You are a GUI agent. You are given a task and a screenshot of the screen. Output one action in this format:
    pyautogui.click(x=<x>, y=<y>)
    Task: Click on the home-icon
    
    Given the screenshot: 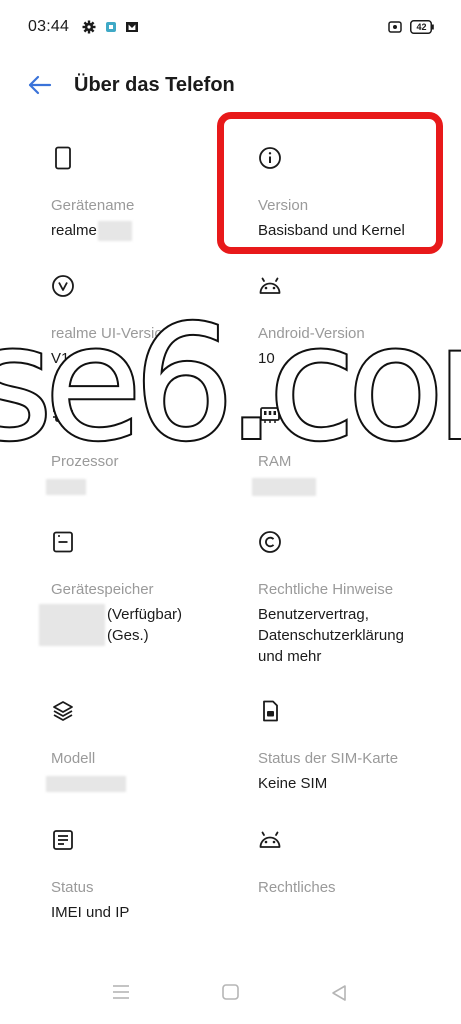 What is the action you would take?
    pyautogui.click(x=230, y=992)
    